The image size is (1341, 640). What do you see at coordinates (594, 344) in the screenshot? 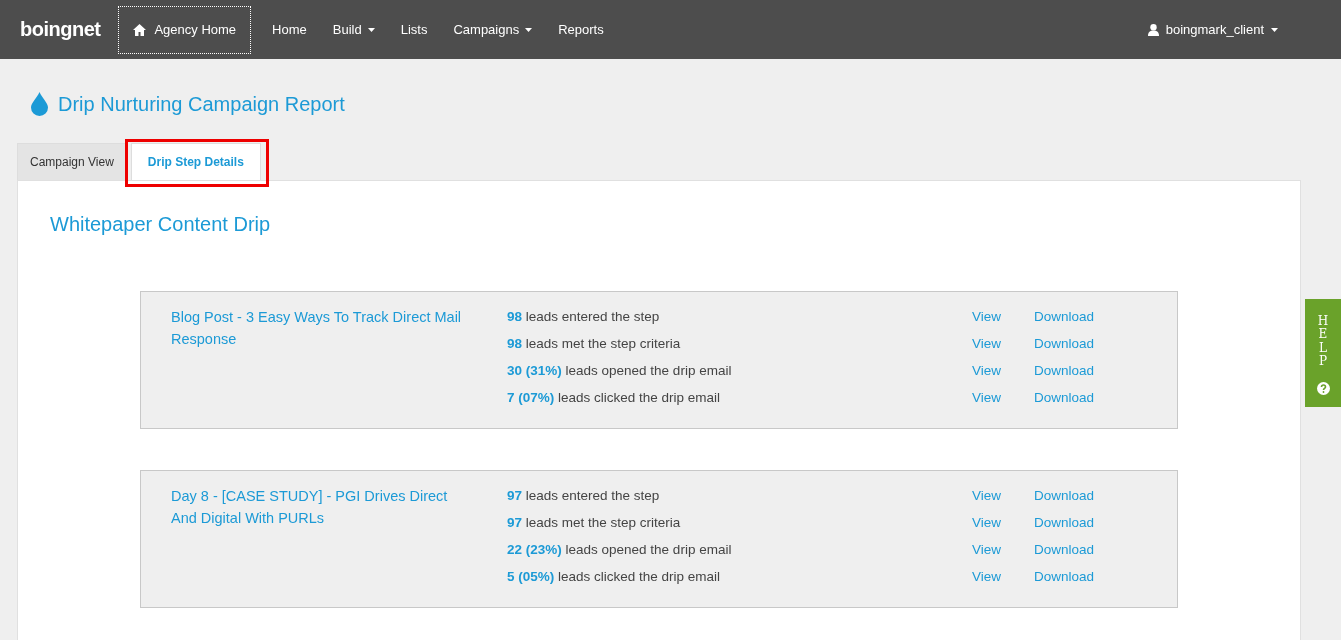
I see `stat-text: 98 leads met the step criteria` at bounding box center [594, 344].